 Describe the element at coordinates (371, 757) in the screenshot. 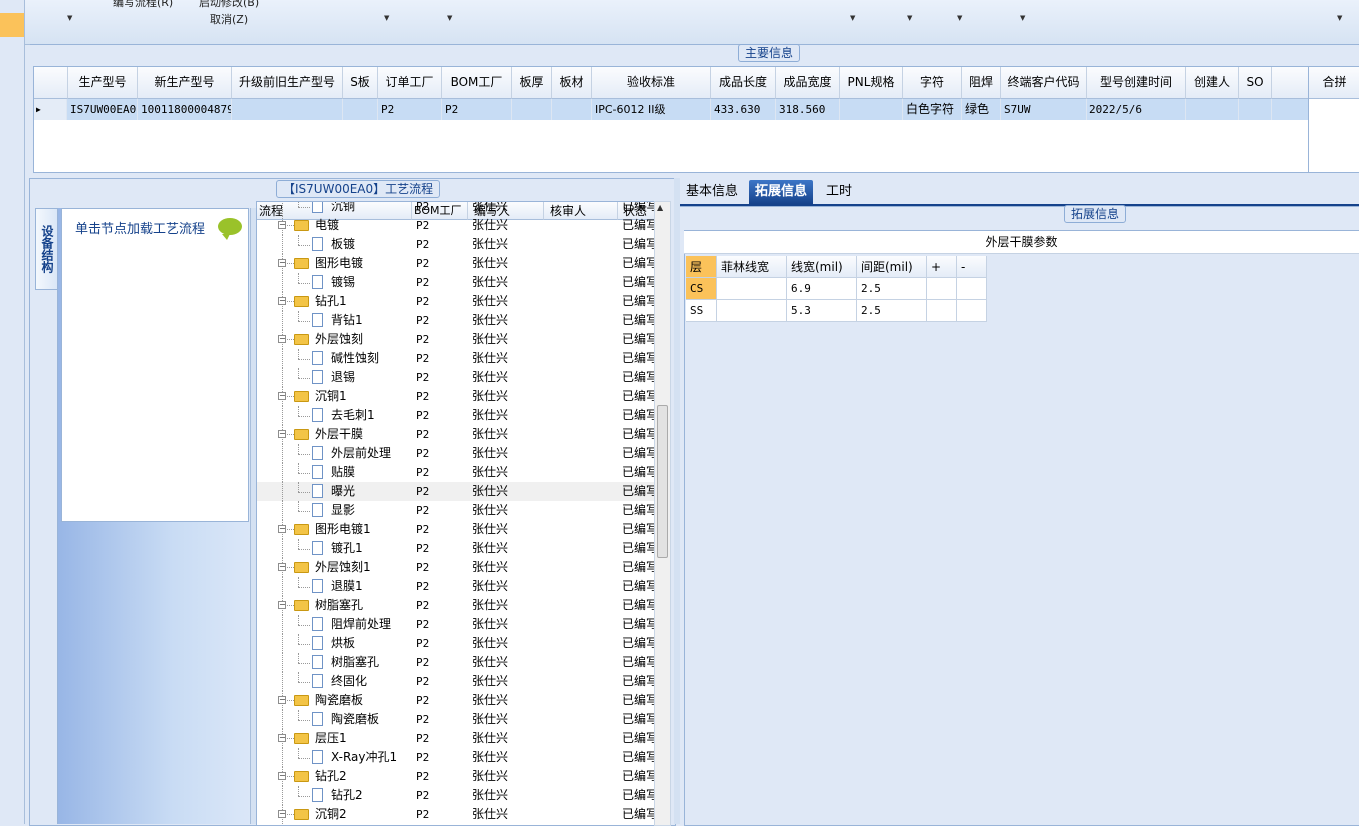

I see `tree-cell-name: X-Ray冲孔1` at that location.